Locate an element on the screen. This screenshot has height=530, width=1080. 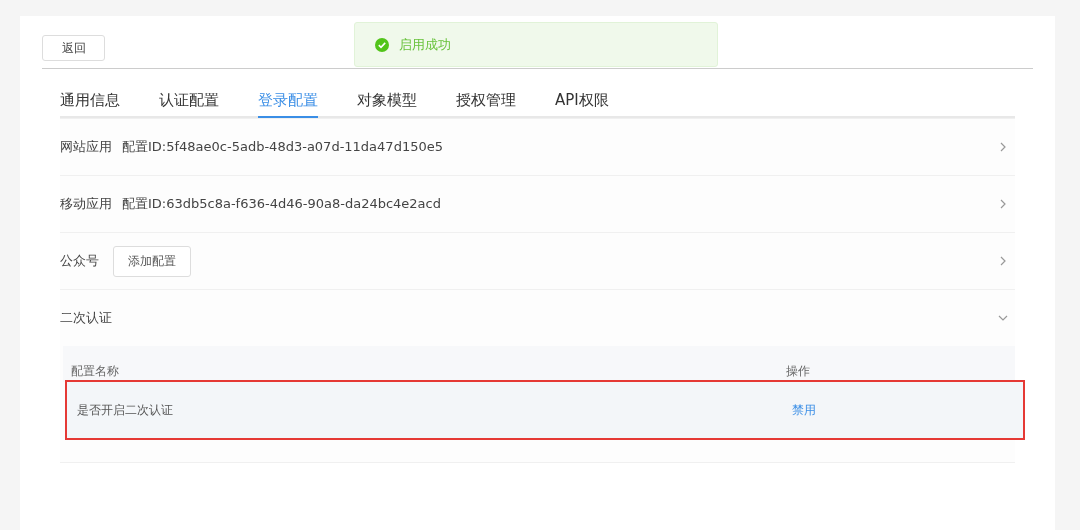
column-header: 操作 is located at coordinates (798, 371).